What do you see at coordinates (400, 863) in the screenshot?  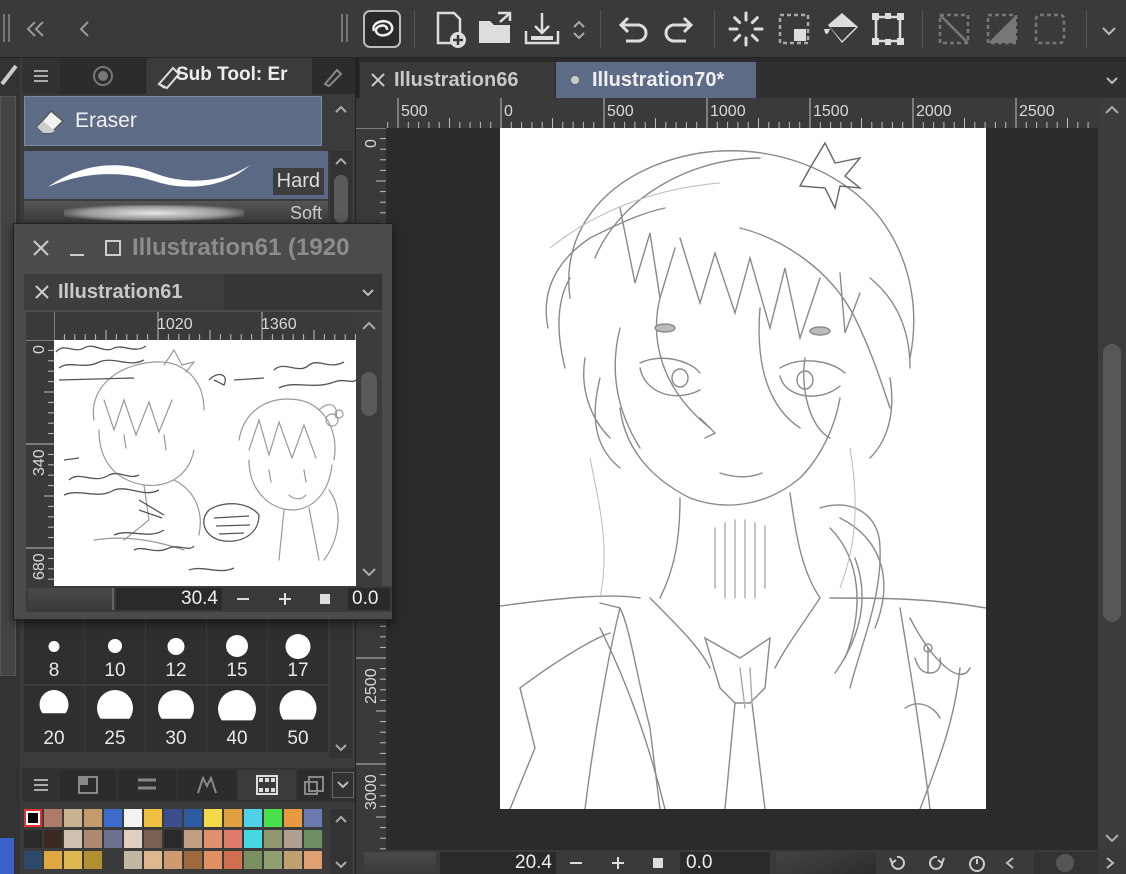 I see `zoom-slider` at bounding box center [400, 863].